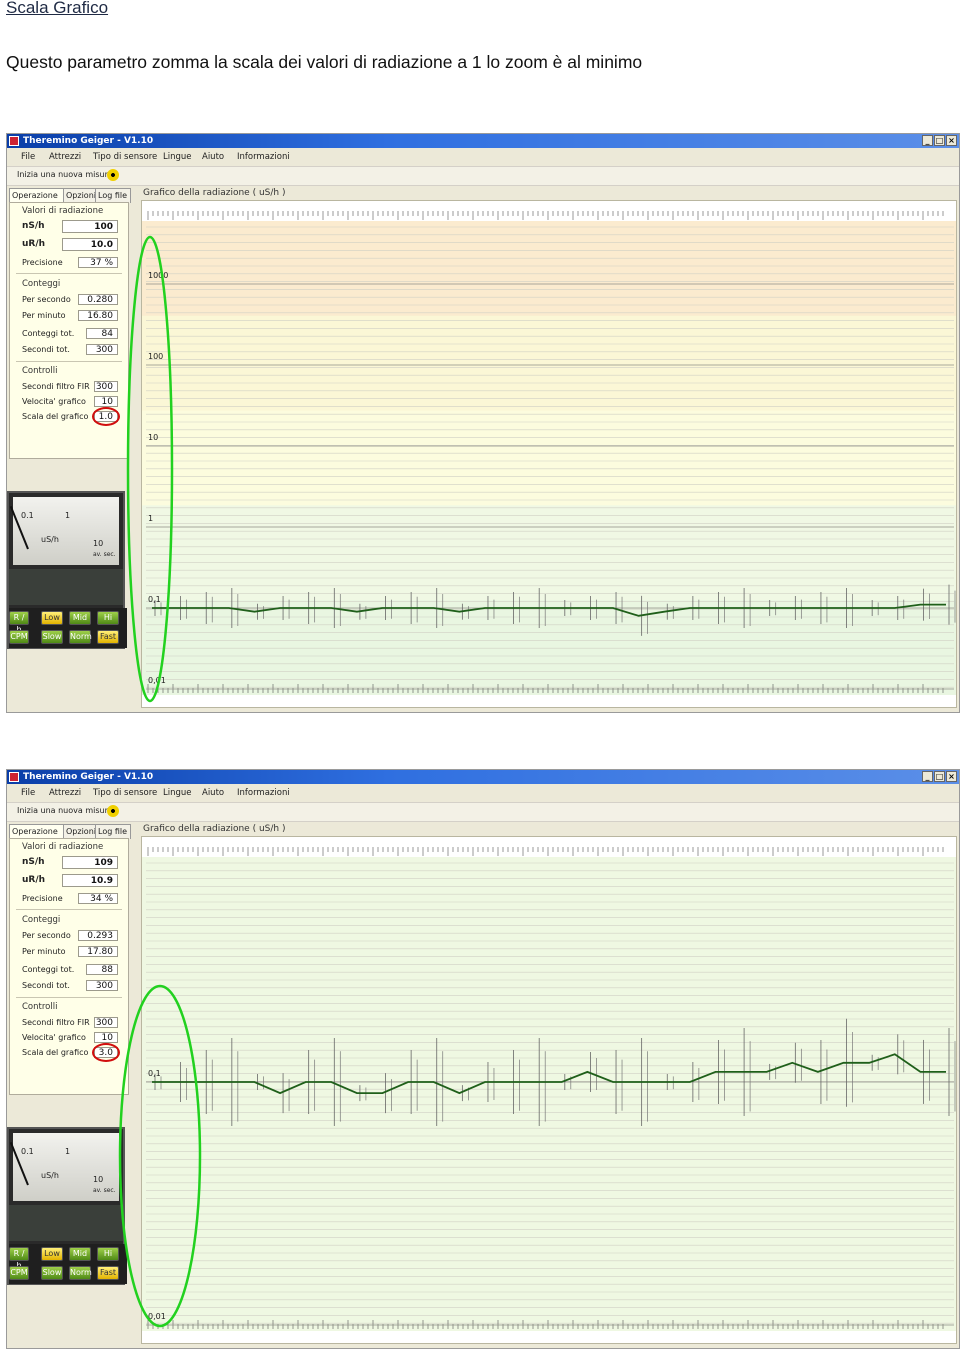  What do you see at coordinates (102, 969) in the screenshot?
I see `conteggi-tot-value: 88` at bounding box center [102, 969].